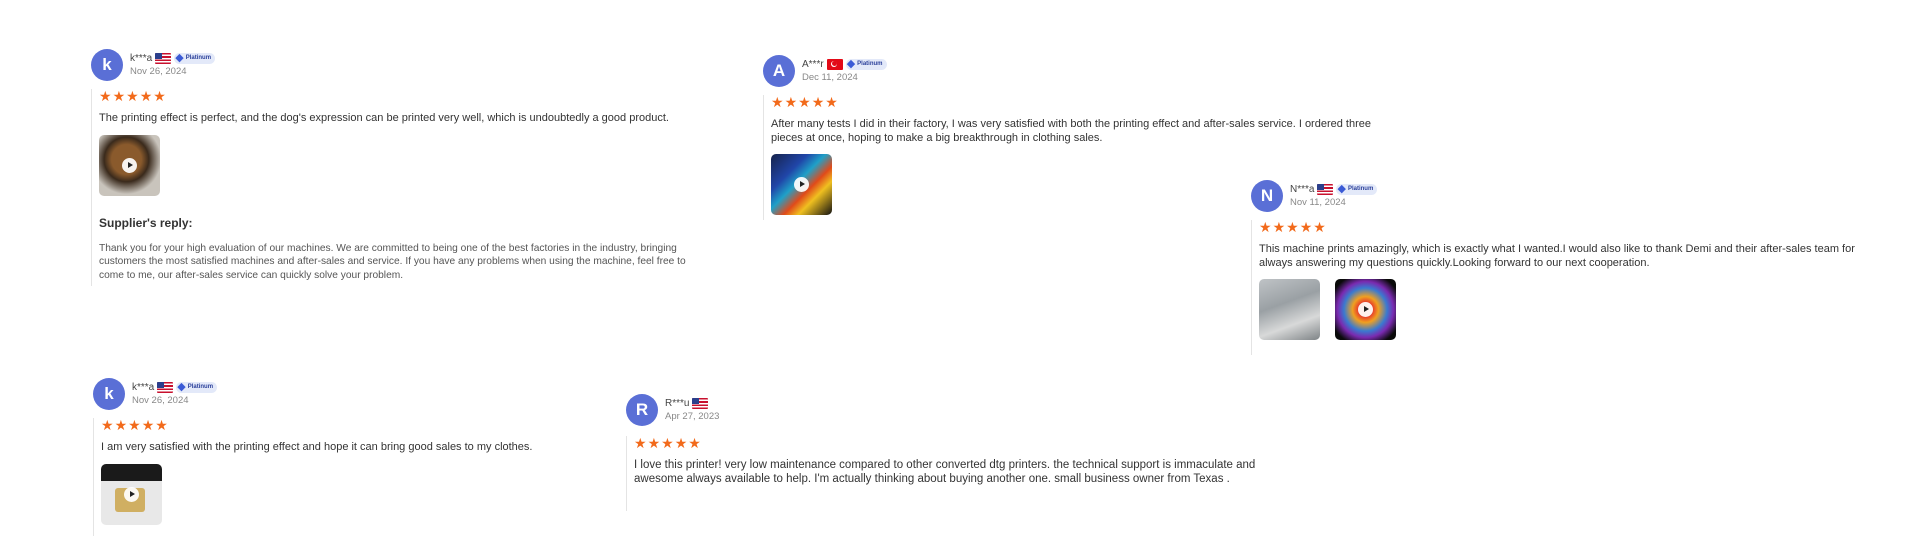  I want to click on reviewer-meta: N***a ◆ Platinum Nov 11, 2024, so click(1334, 195).